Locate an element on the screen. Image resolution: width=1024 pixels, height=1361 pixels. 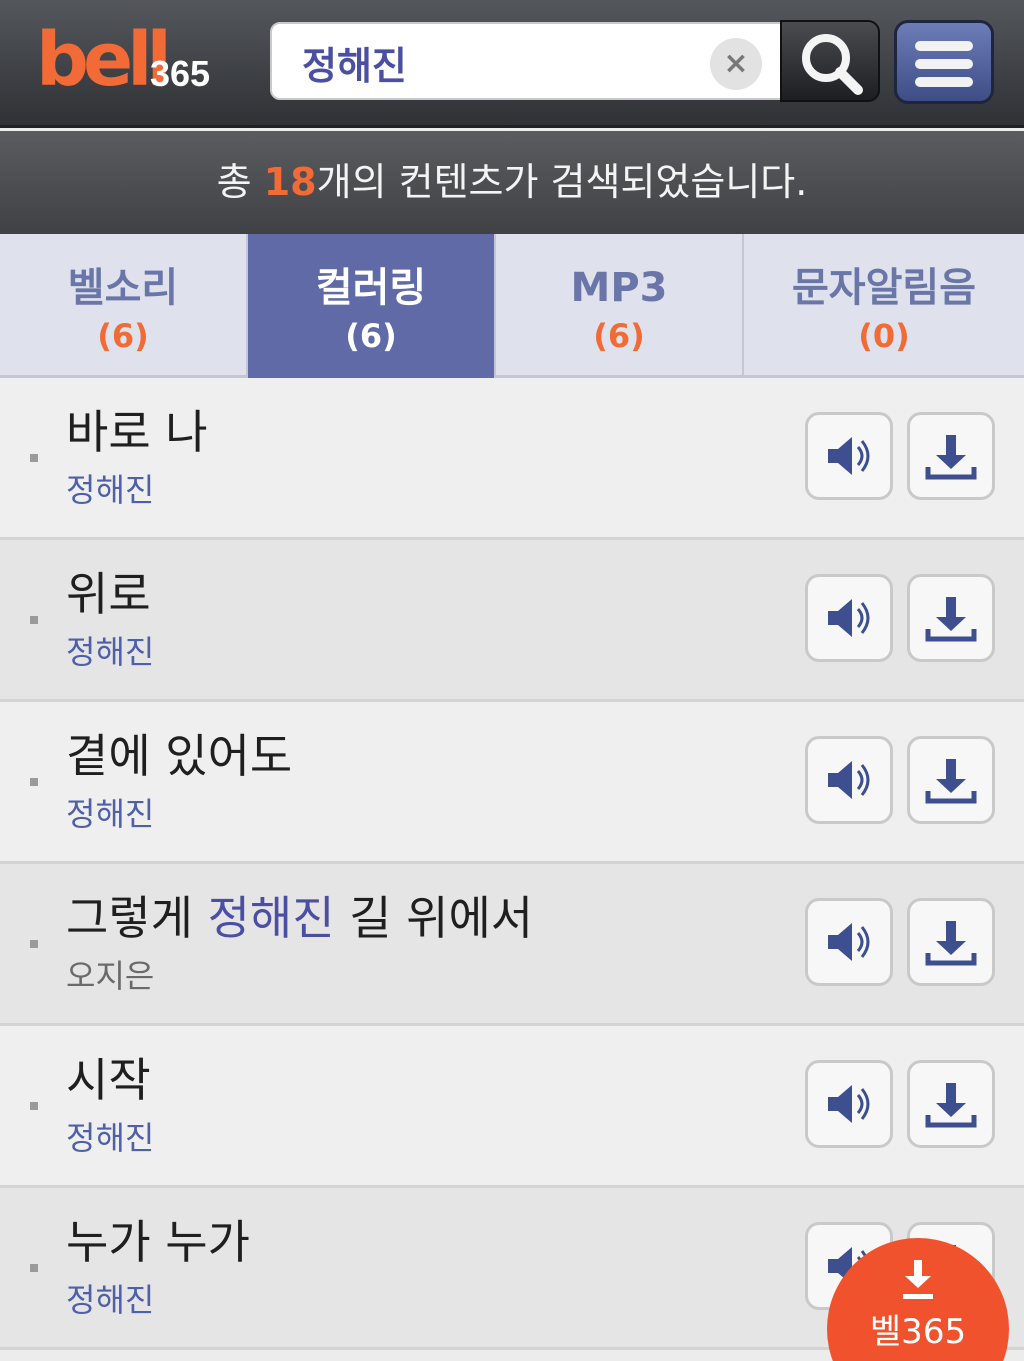
tab-text-alert: 문자알림음 (0) is located at coordinates (884, 306).